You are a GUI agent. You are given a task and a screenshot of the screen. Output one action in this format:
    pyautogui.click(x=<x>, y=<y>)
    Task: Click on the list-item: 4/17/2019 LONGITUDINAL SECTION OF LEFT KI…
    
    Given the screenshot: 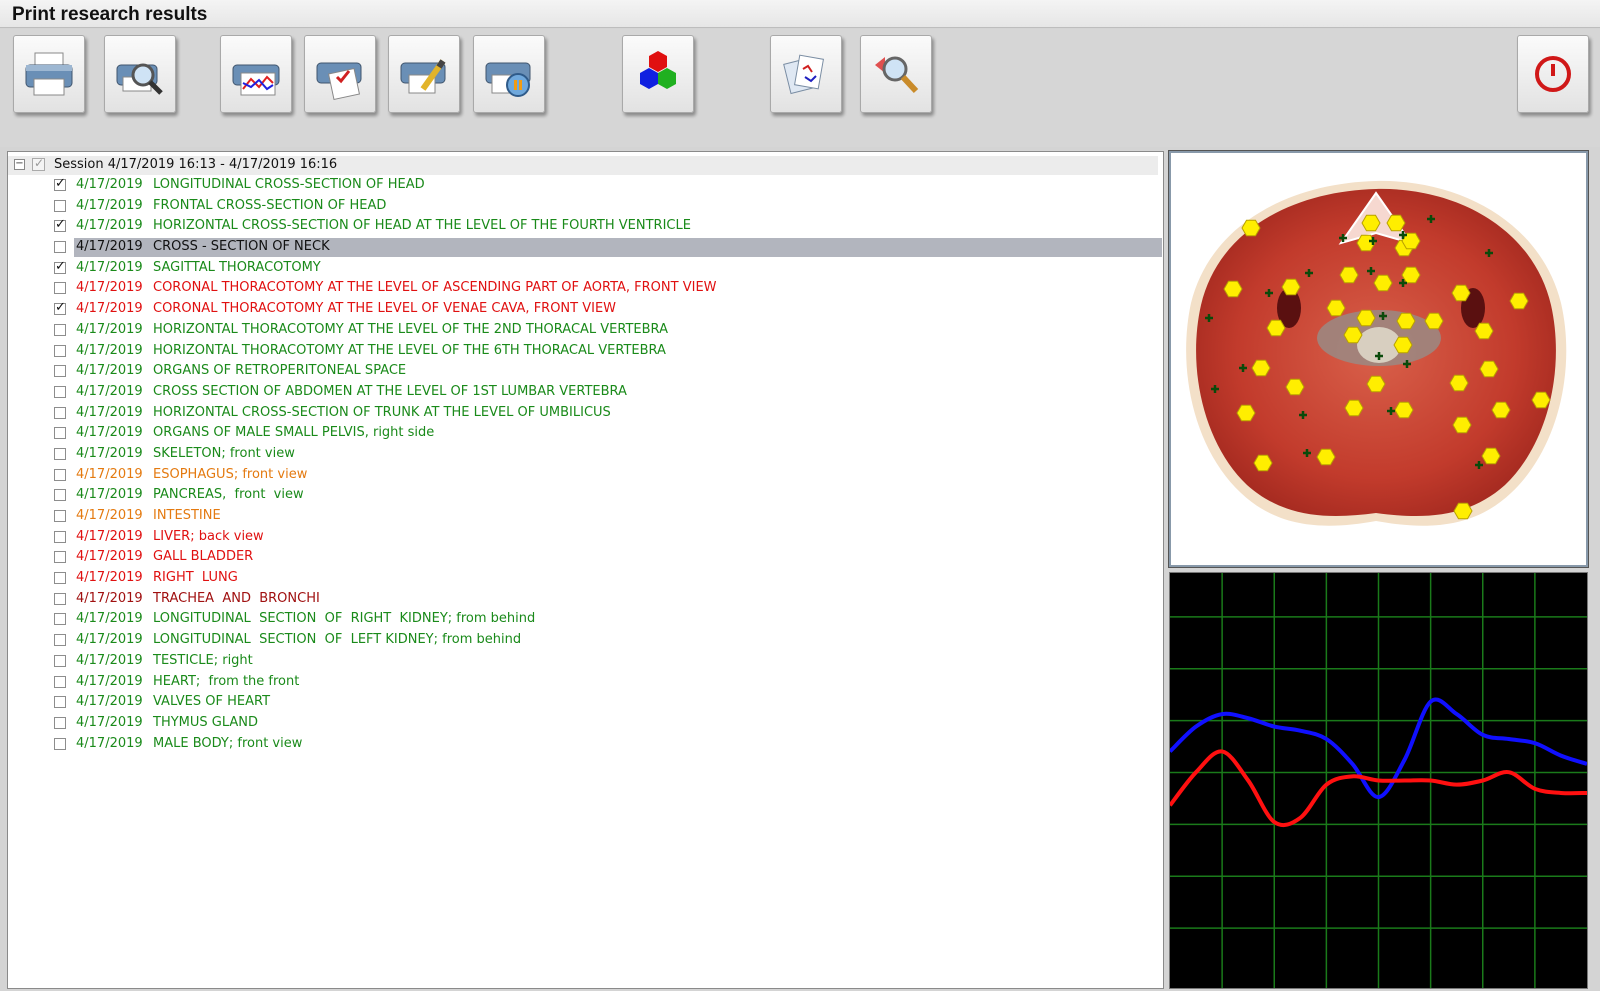 What is the action you would take?
    pyautogui.click(x=583, y=640)
    